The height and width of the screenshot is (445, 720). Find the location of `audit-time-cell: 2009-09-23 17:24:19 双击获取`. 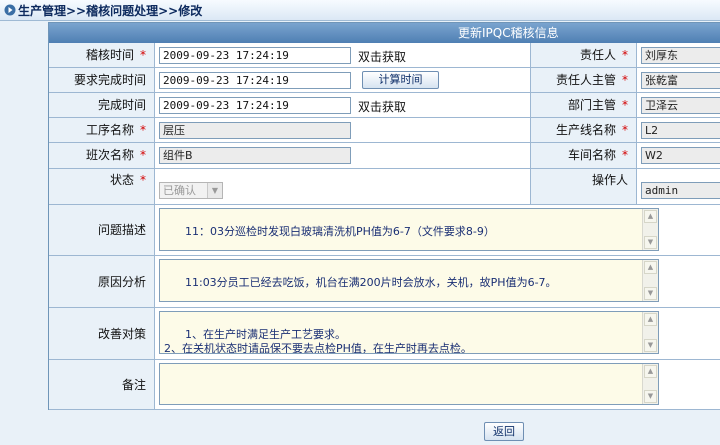

audit-time-cell: 2009-09-23 17:24:19 双击获取 is located at coordinates (343, 55).